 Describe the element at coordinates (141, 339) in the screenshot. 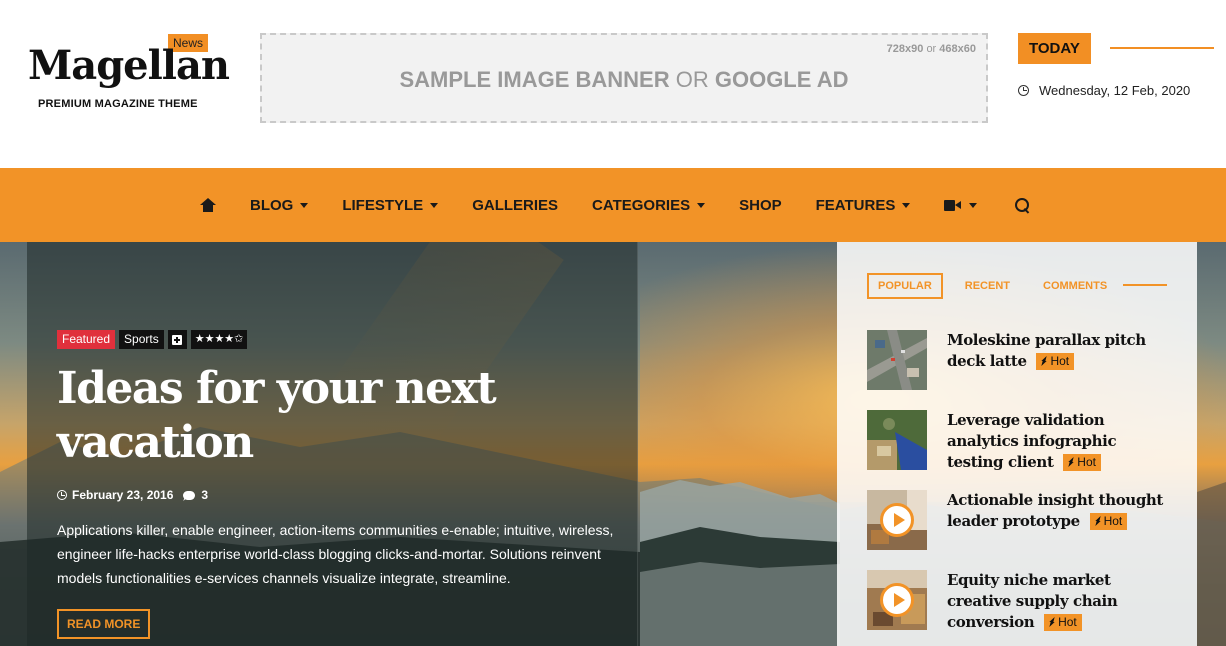

I see `tag-sports: Sports` at that location.